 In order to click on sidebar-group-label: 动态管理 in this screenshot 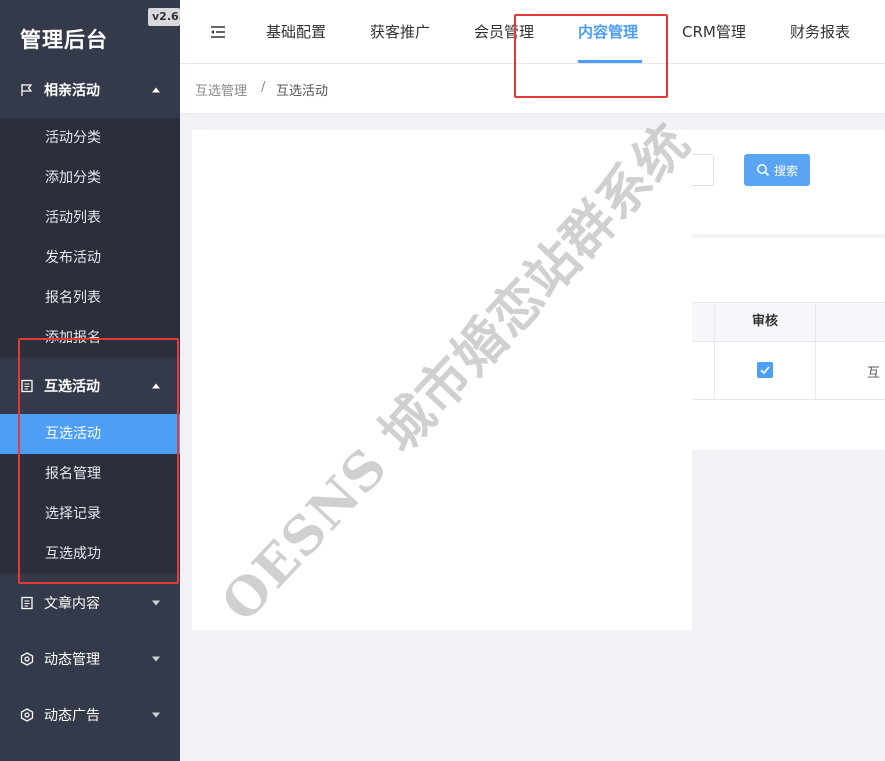, I will do `click(72, 660)`.